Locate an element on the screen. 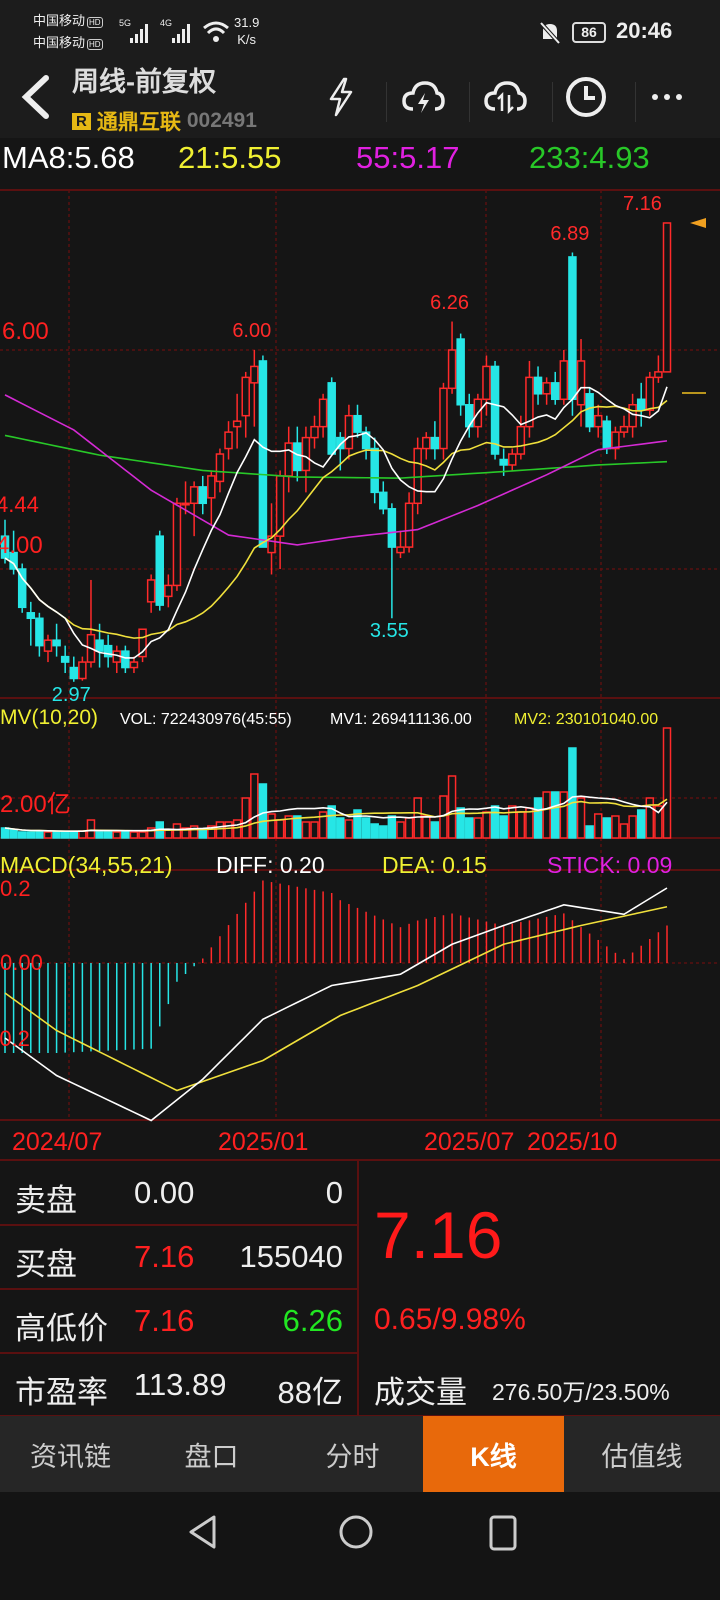 The width and height of the screenshot is (720, 1600). cloud-sync-button is located at coordinates (505, 97).